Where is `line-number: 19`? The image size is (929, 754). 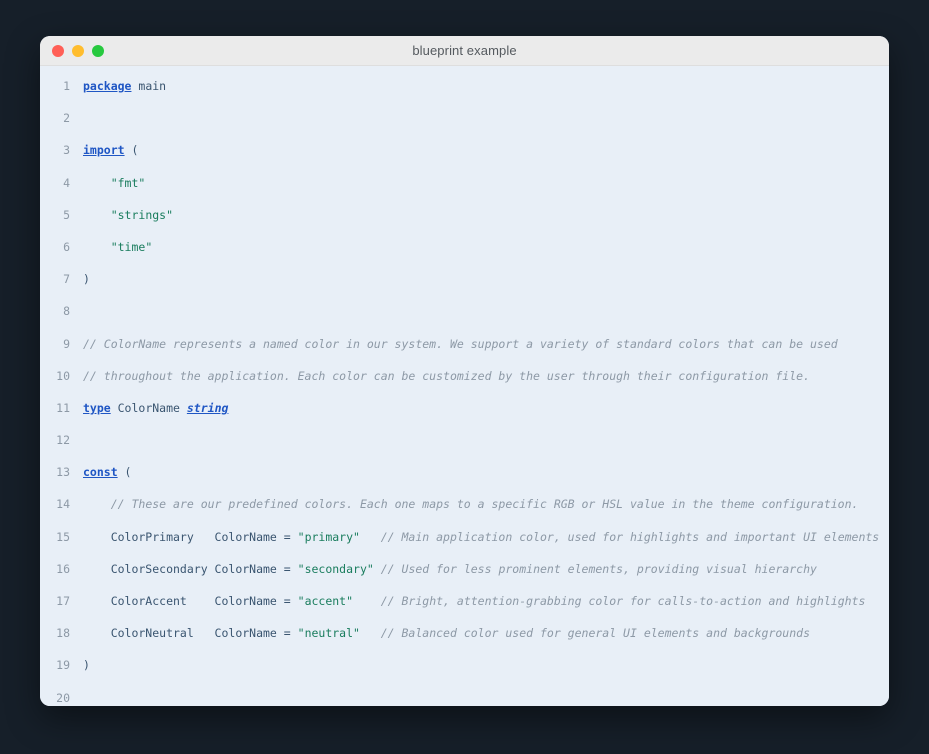
line-number: 19 is located at coordinates (63, 665).